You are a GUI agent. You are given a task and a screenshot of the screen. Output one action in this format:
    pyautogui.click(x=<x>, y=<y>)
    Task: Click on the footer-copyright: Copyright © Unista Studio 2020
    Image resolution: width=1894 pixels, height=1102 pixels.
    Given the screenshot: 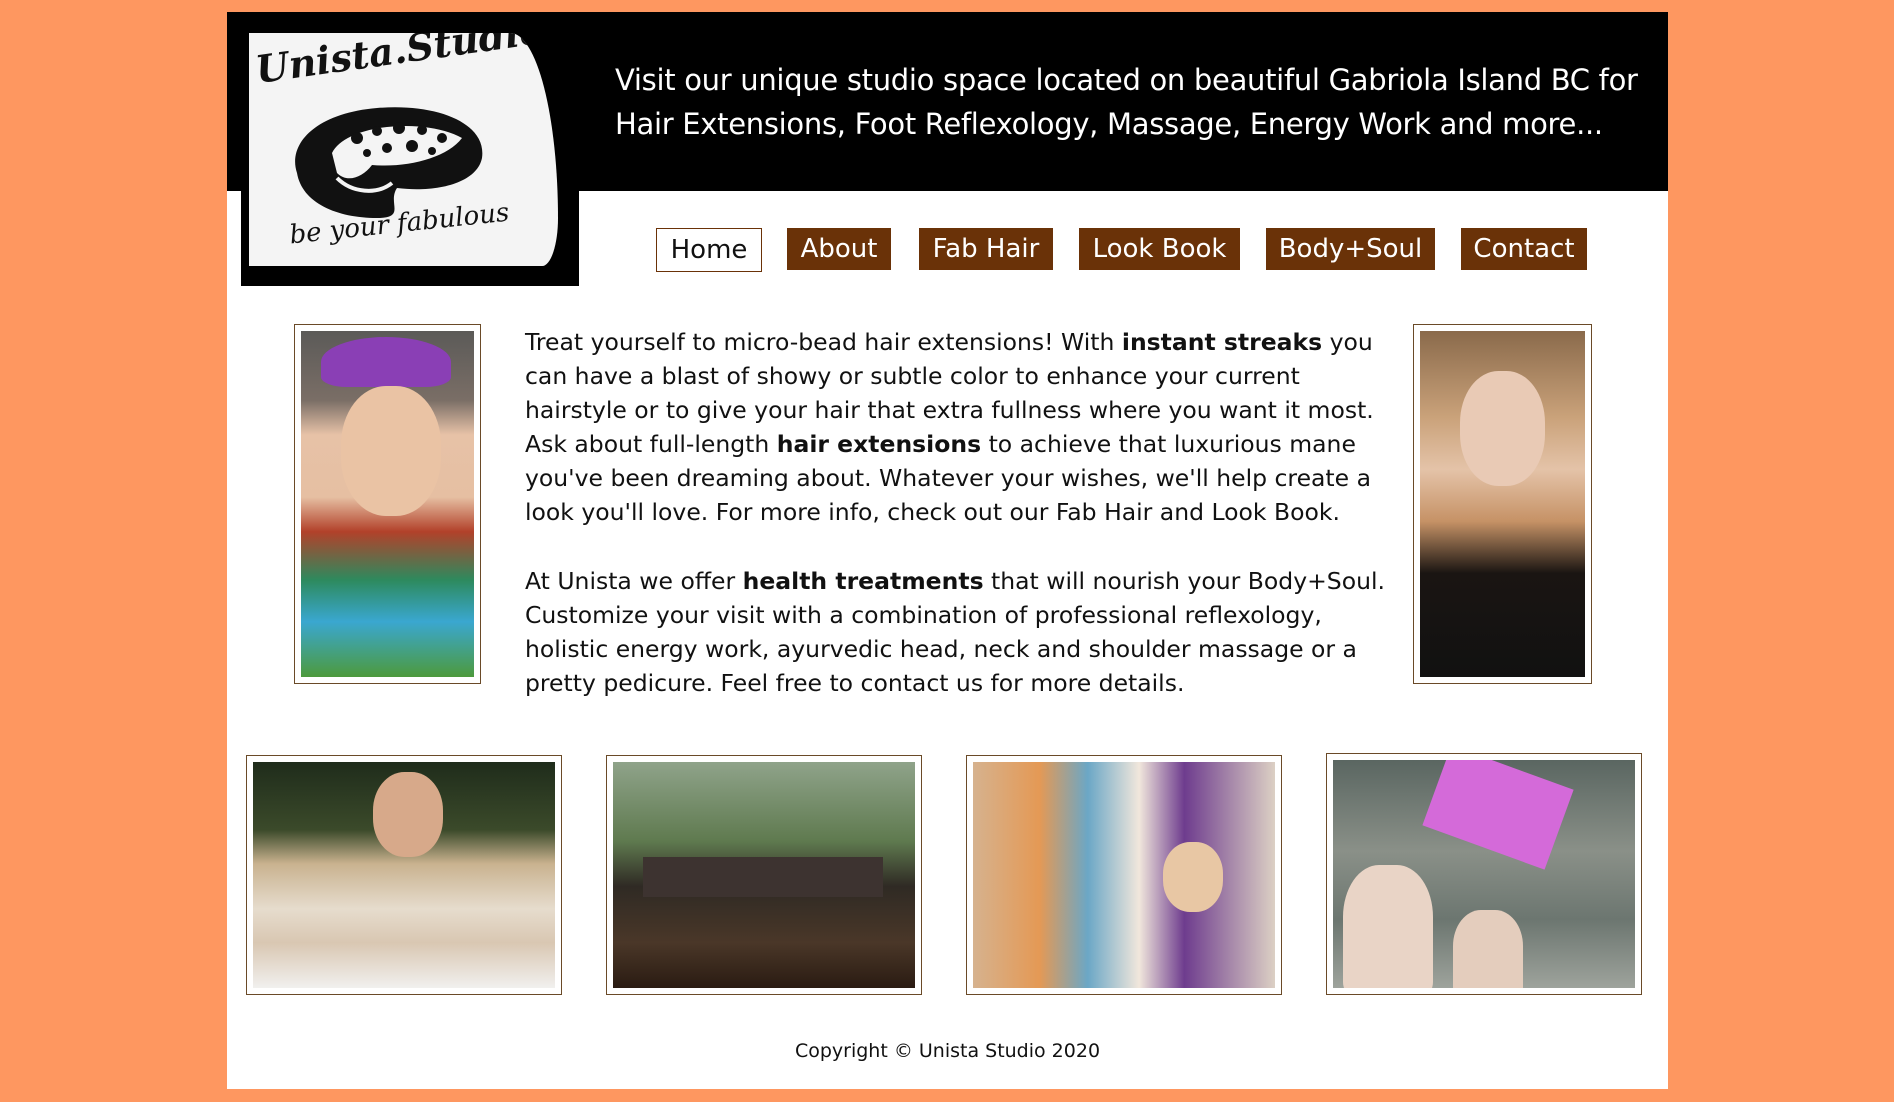 What is the action you would take?
    pyautogui.click(x=947, y=1051)
    